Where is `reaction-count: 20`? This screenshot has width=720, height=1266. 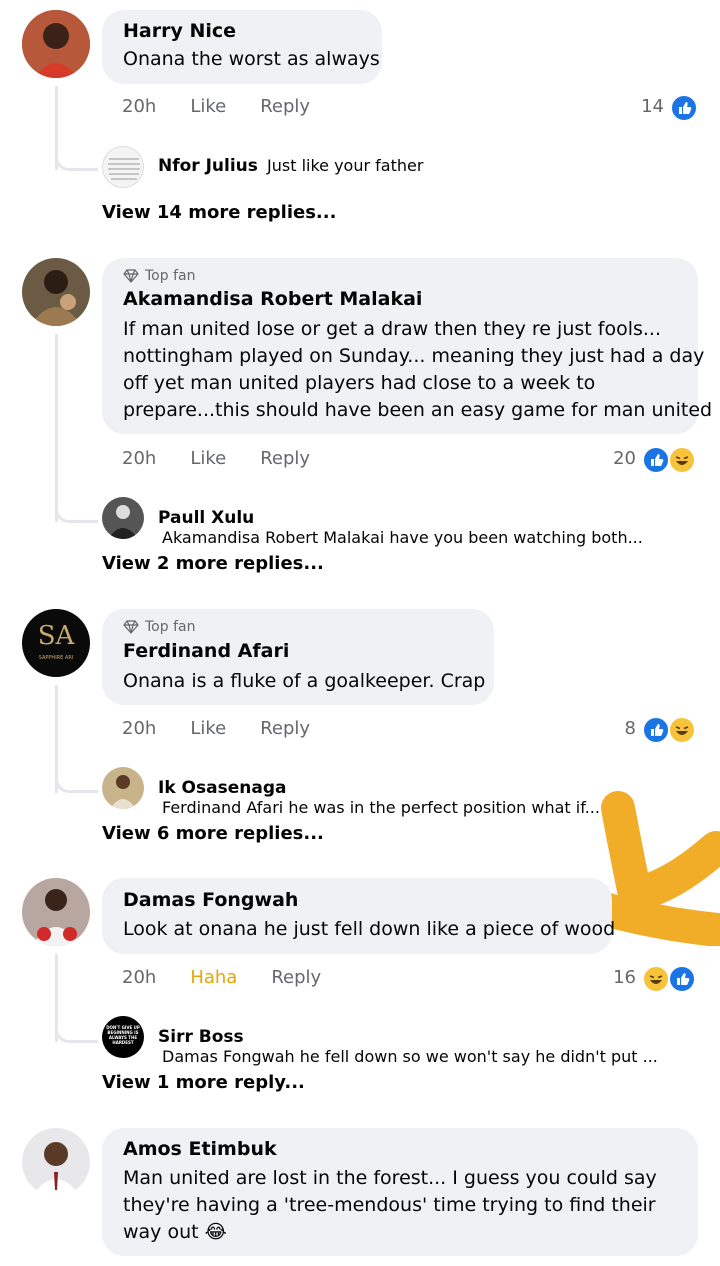 reaction-count: 20 is located at coordinates (613, 458).